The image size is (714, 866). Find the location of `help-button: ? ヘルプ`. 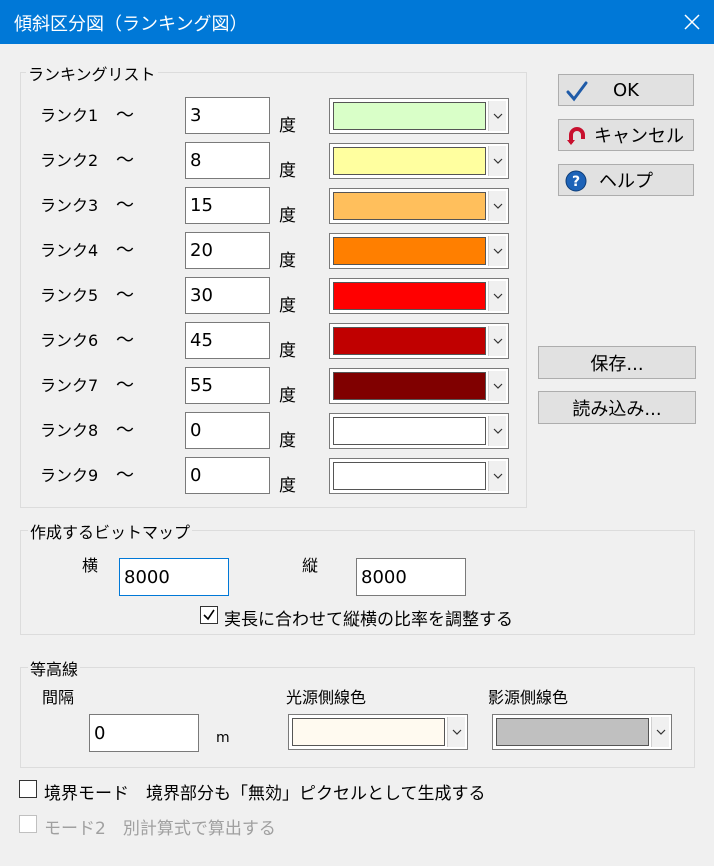

help-button: ? ヘルプ is located at coordinates (626, 180).